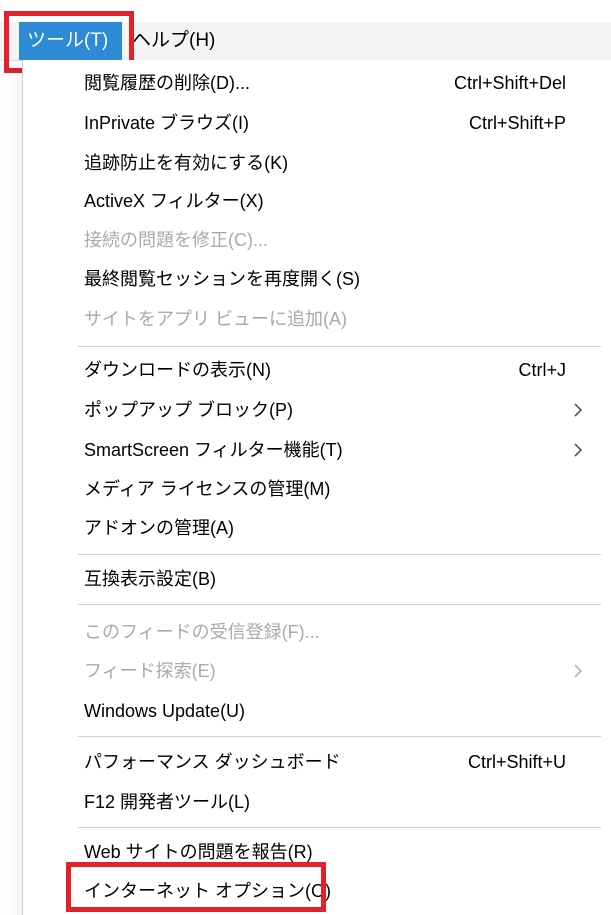 This screenshot has height=915, width=611. Describe the element at coordinates (516, 762) in the screenshot. I see `menu-item-shortcut: Ctrl+Shift+U` at that location.